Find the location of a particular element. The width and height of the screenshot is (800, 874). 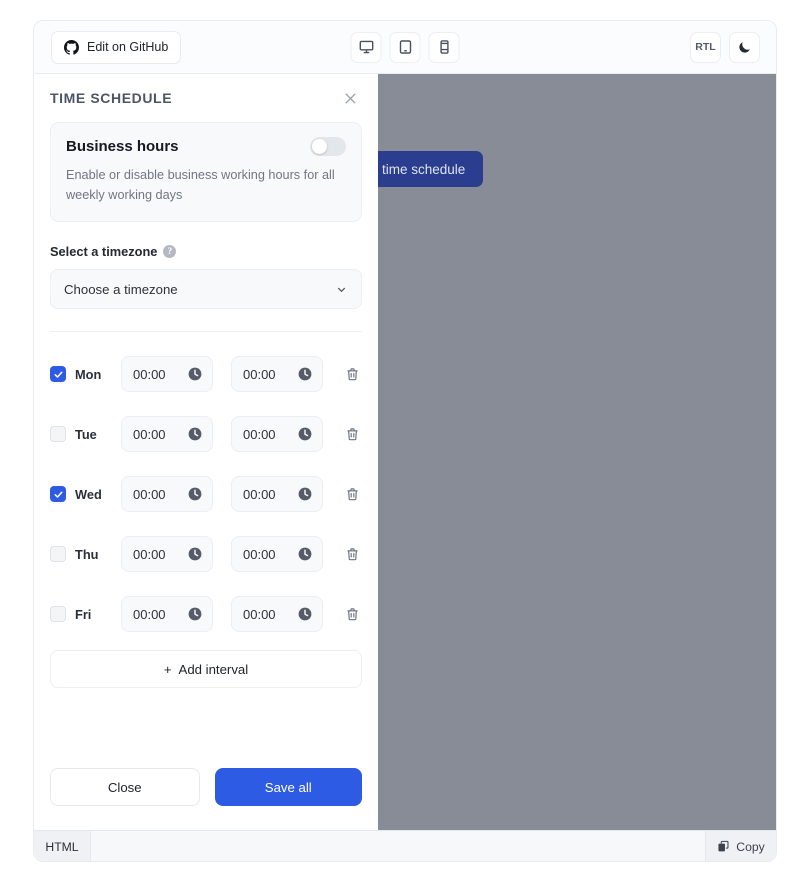

tablet-view-button is located at coordinates (405, 47).